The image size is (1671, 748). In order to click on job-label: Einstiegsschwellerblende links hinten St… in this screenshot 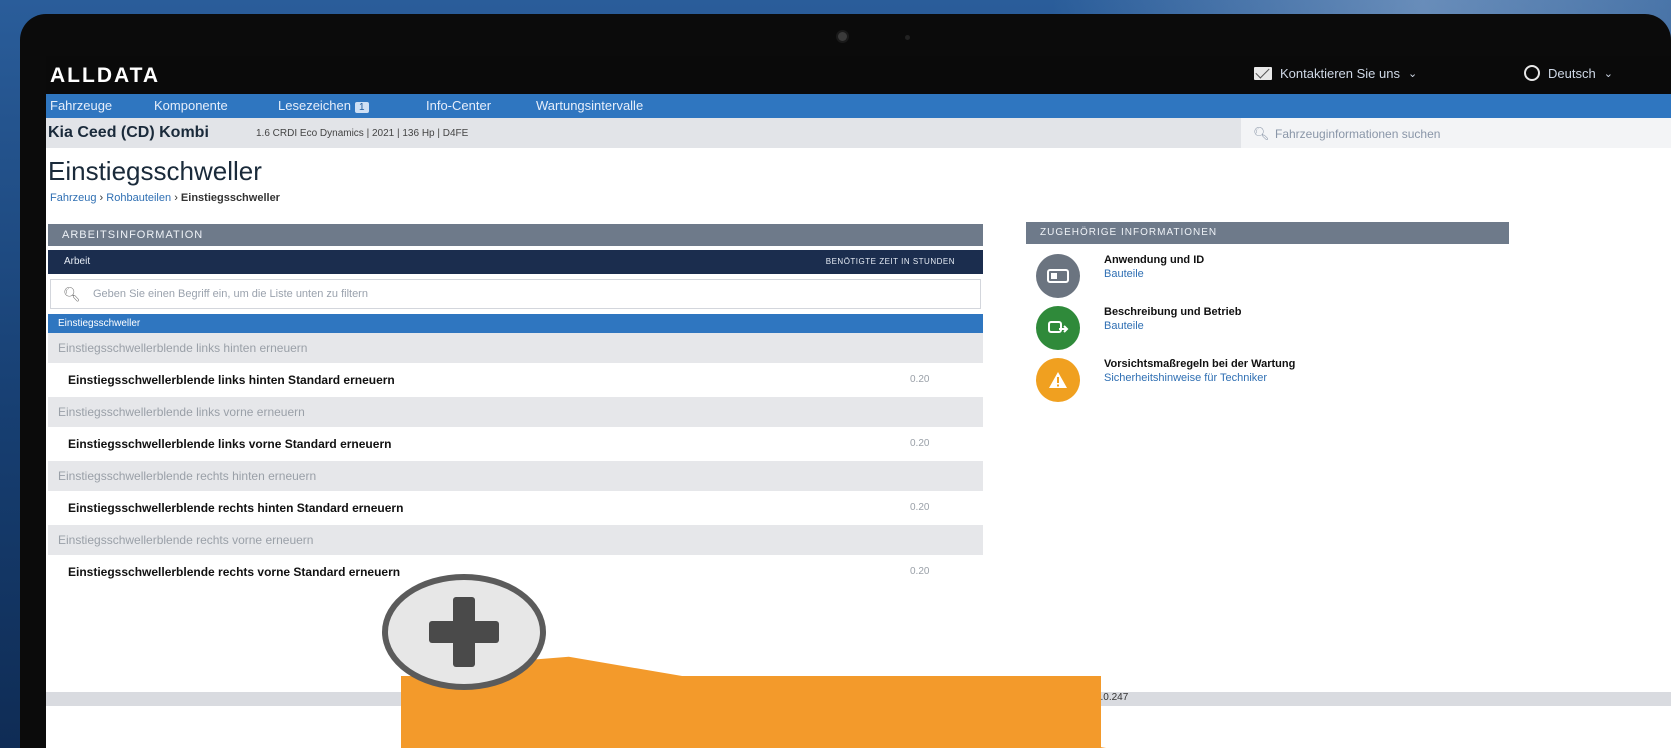, I will do `click(231, 380)`.